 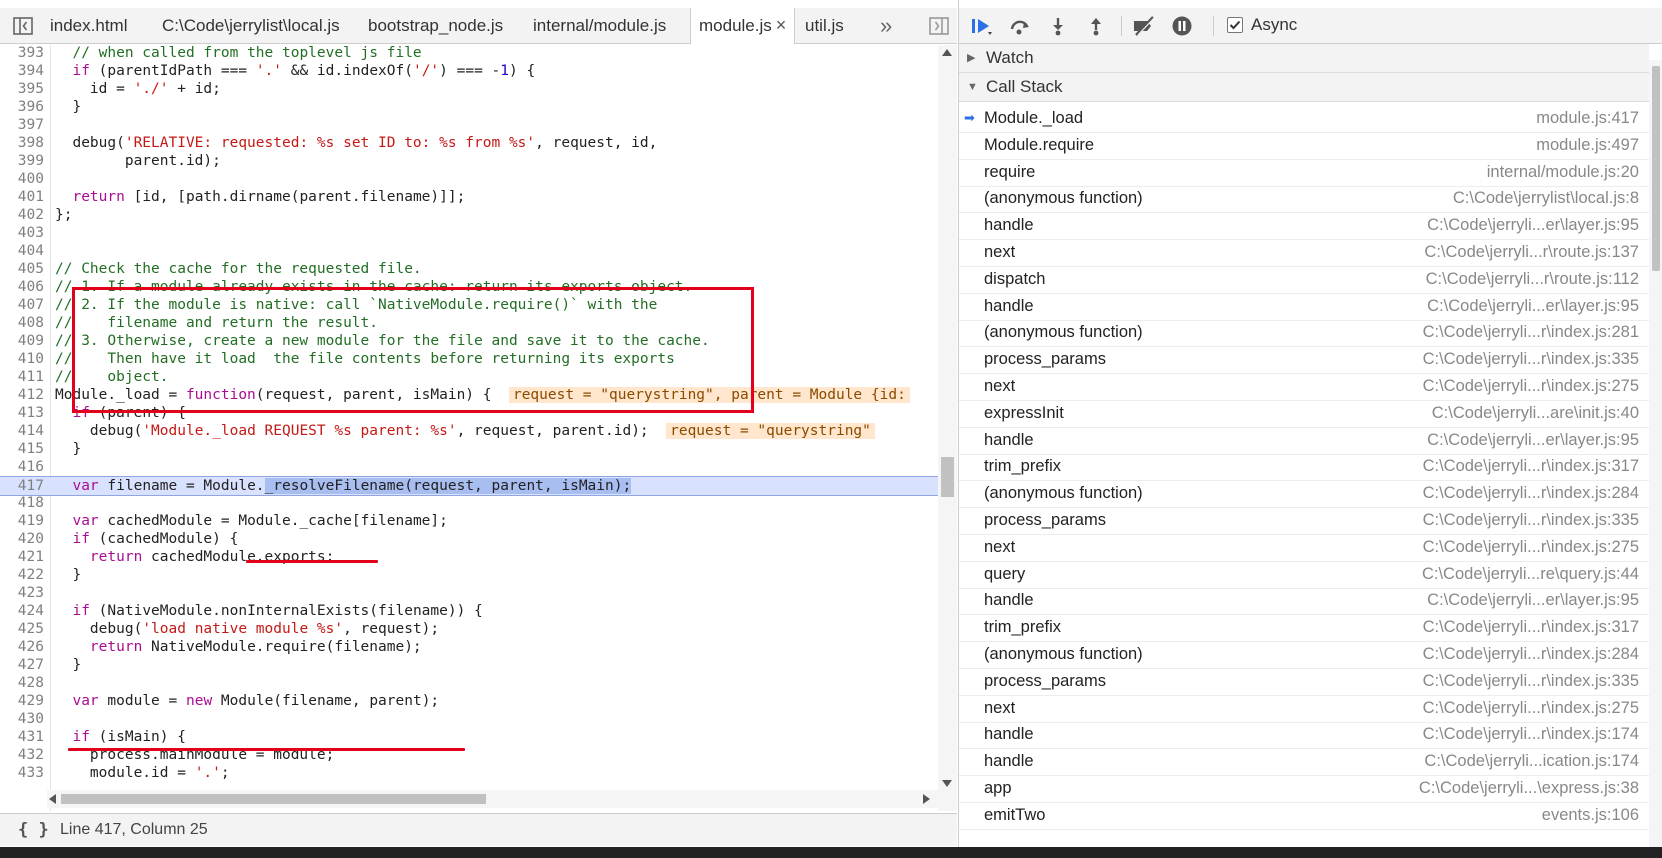 What do you see at coordinates (469, 233) in the screenshot?
I see `code-line: 403` at bounding box center [469, 233].